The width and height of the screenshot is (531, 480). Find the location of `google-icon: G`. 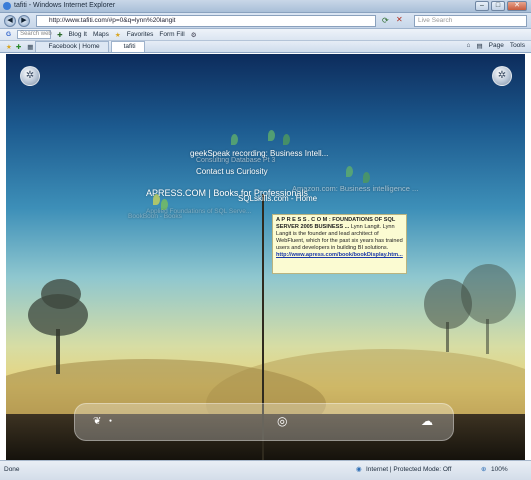

google-icon: G is located at coordinates (8, 34).